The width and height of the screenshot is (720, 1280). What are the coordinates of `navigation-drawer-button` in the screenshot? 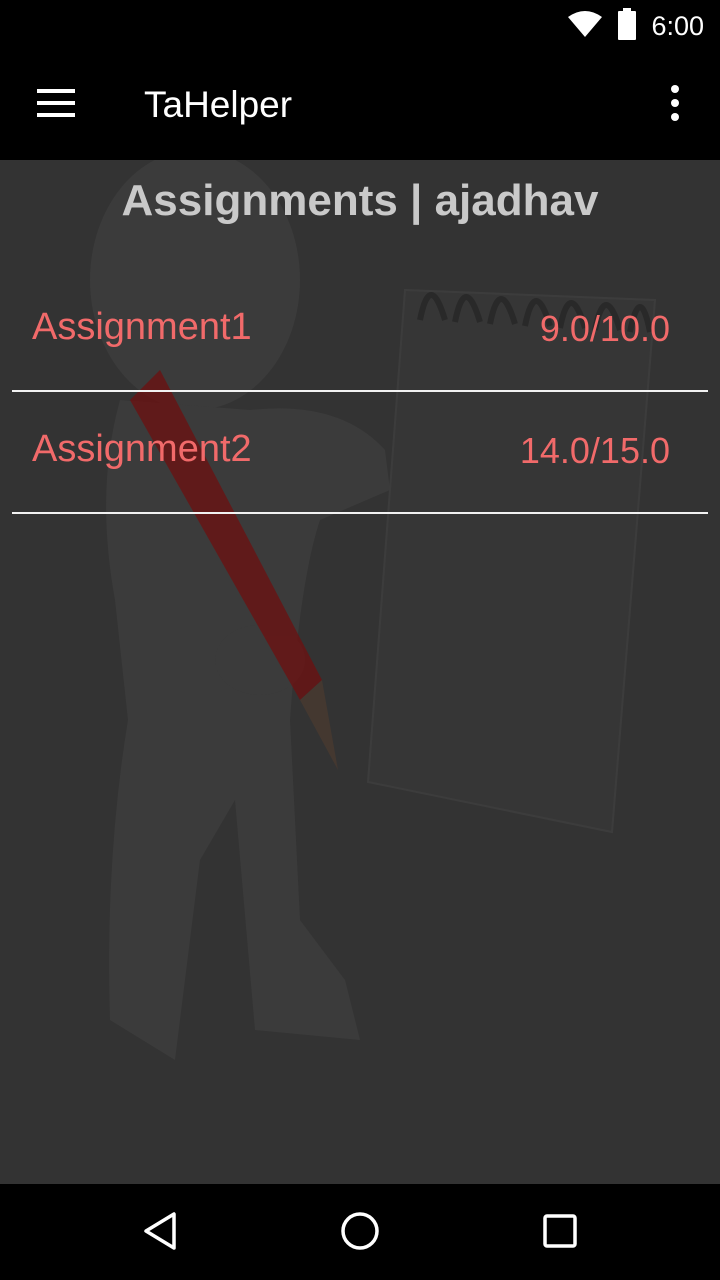 It's located at (56, 105).